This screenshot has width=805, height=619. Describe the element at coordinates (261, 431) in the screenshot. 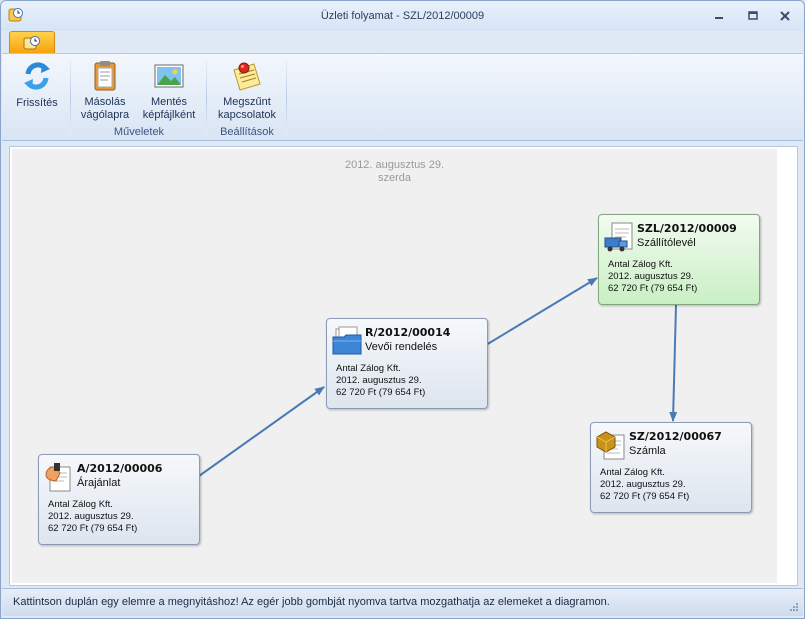

I see `arrow-quote-to-order` at that location.